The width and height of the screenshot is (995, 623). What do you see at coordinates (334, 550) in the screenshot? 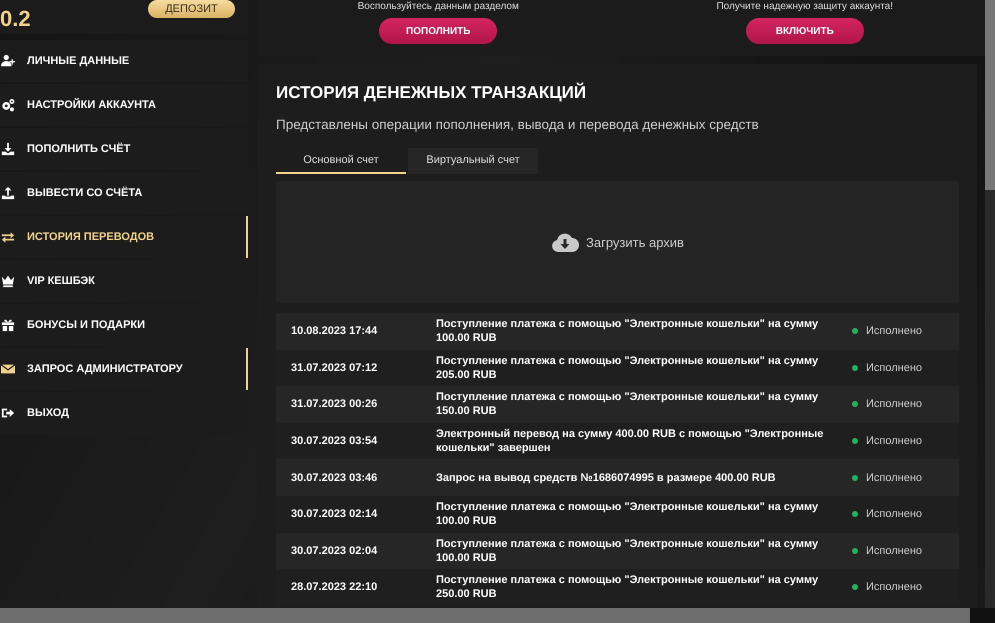
I see `transaction-date: 30.07.2023 02:04` at bounding box center [334, 550].